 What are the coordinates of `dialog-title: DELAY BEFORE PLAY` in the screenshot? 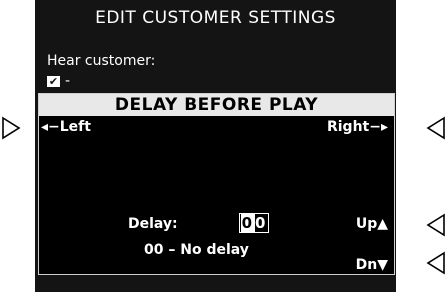 It's located at (216, 105).